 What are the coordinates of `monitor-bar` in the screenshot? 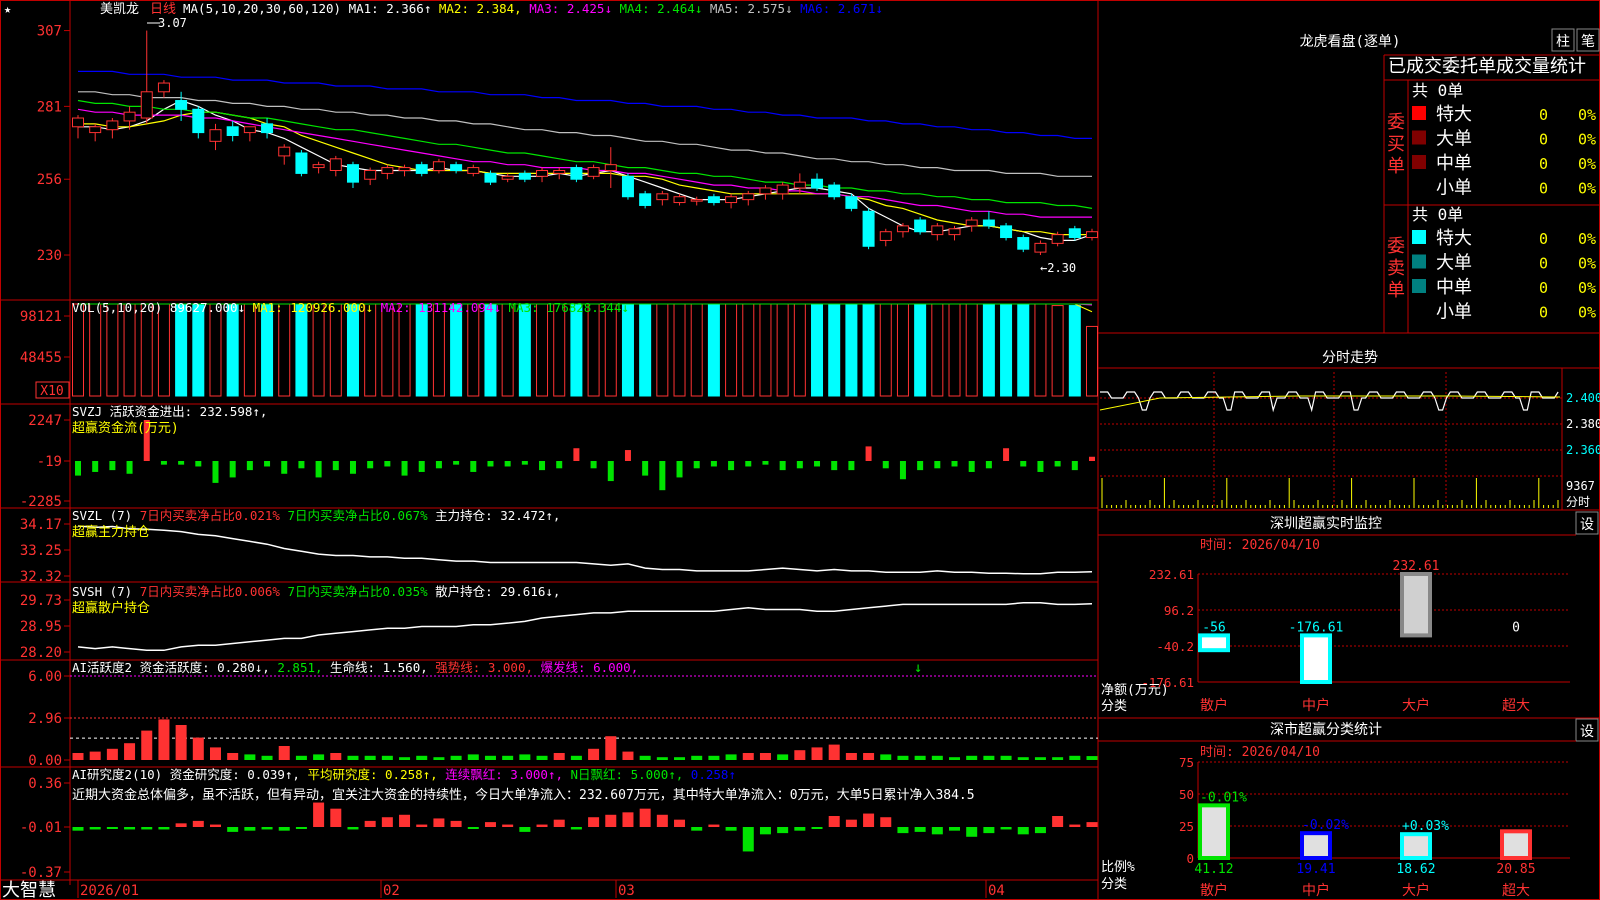 It's located at (1316, 658).